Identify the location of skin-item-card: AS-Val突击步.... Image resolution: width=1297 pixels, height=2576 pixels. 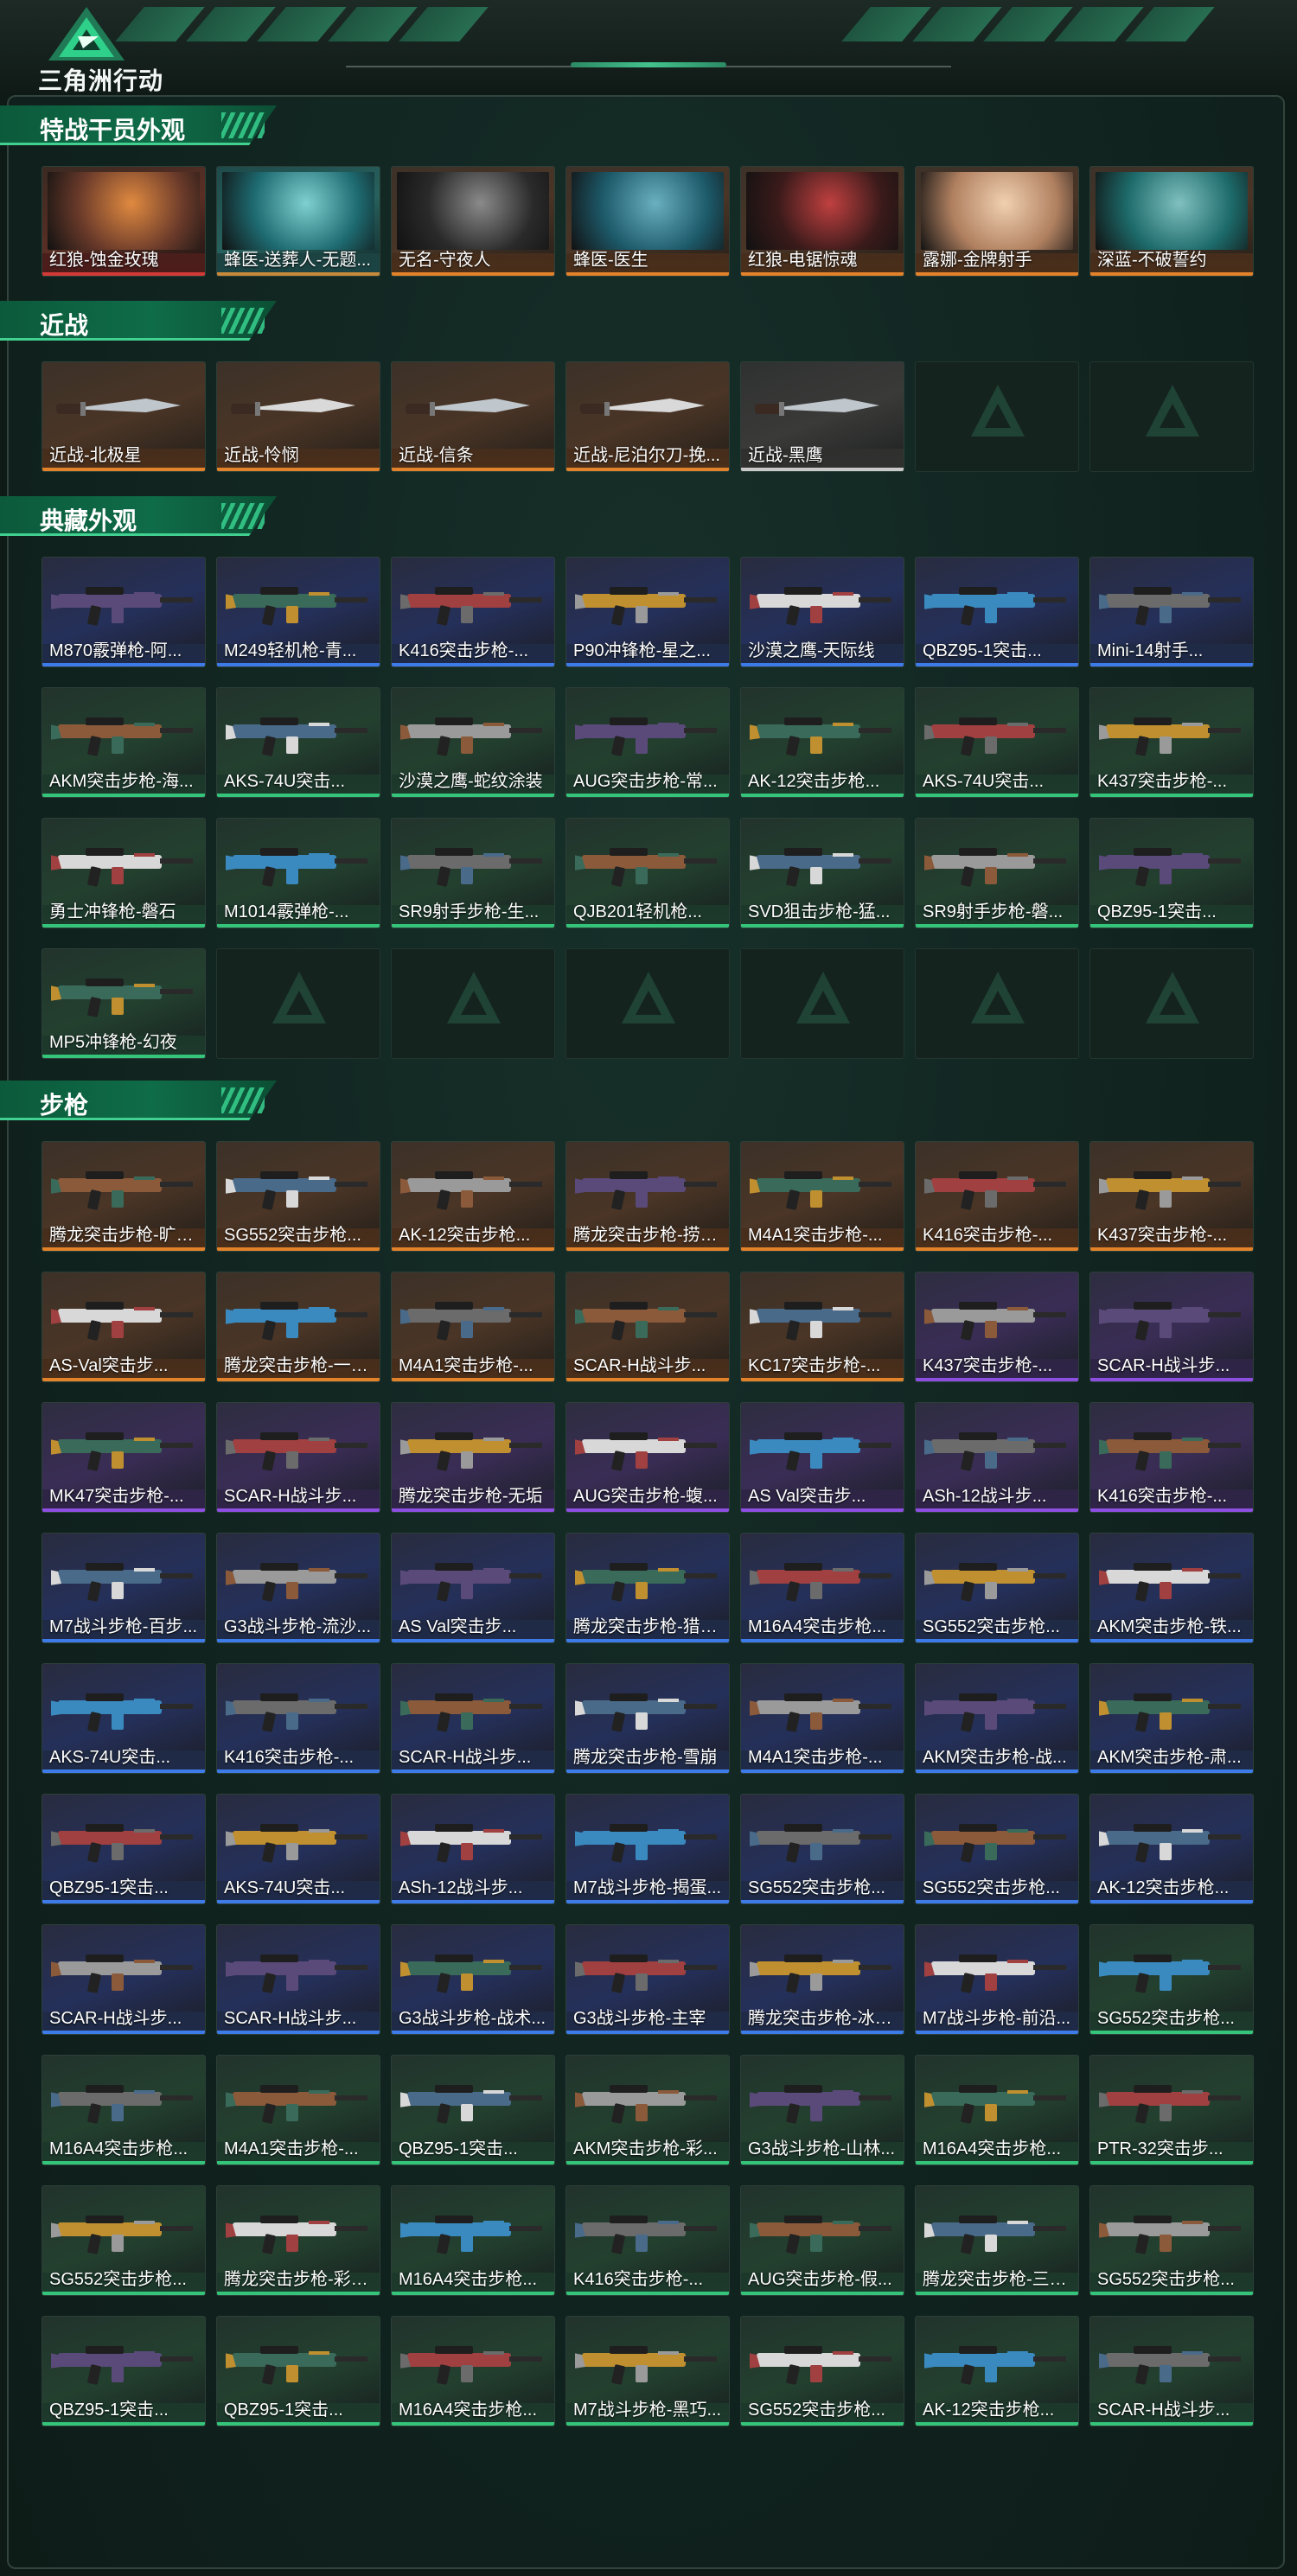
(124, 1327).